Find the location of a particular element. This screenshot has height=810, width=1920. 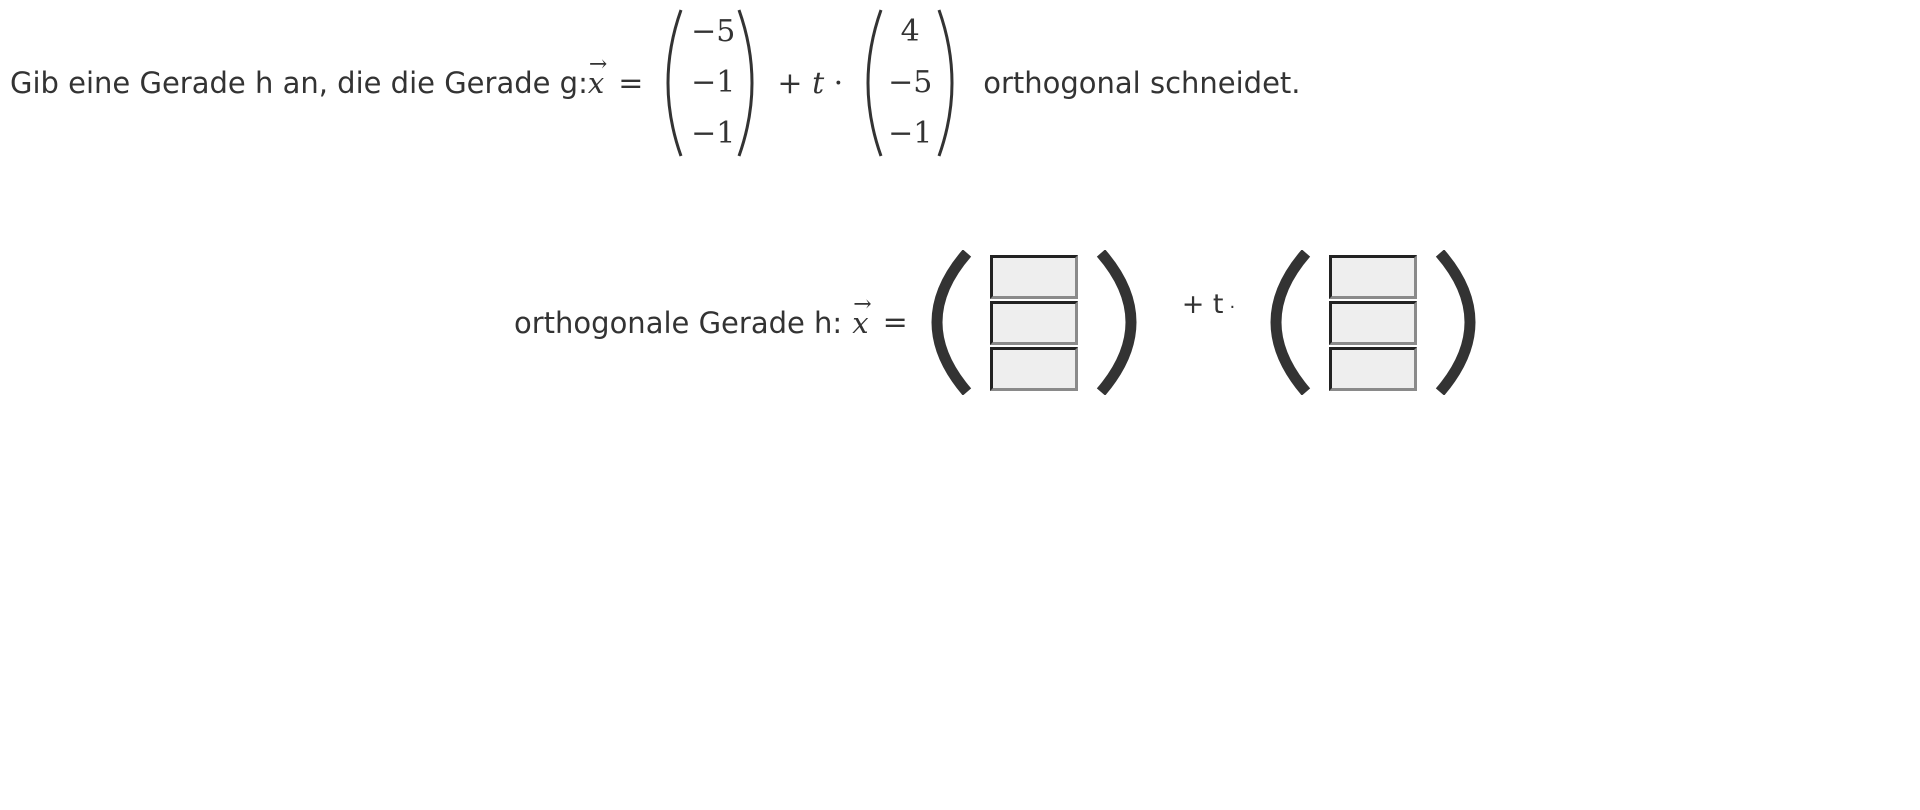

support-y-input is located at coordinates (1033, 322).